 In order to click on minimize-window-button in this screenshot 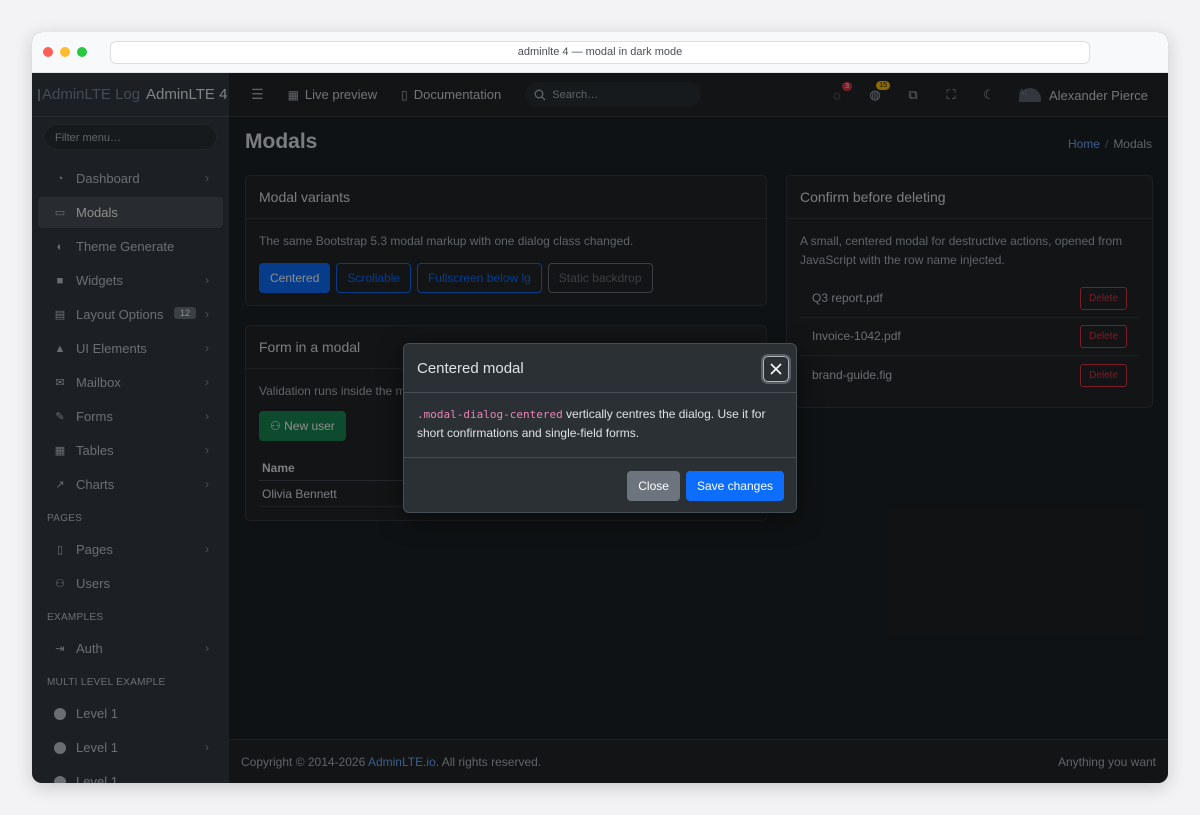, I will do `click(65, 52)`.